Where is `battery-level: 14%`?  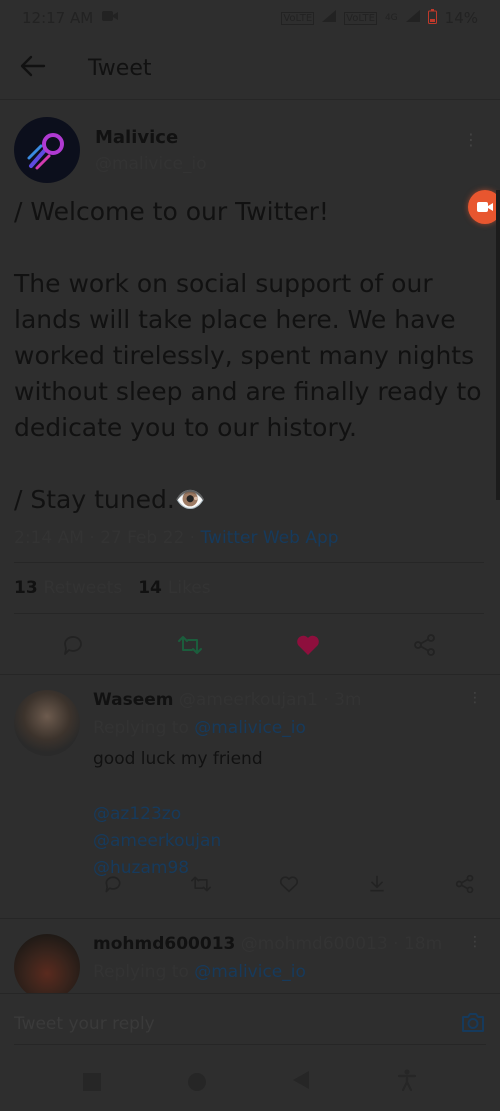
battery-level: 14% is located at coordinates (461, 18).